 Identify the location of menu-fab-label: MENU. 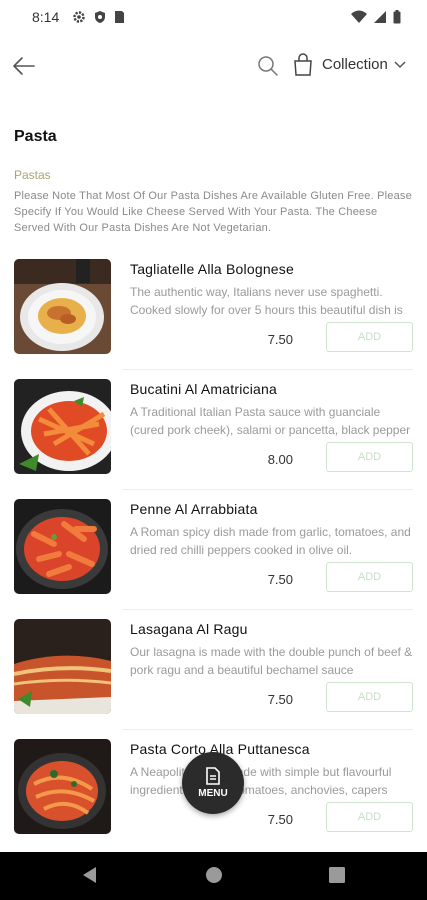
(213, 793).